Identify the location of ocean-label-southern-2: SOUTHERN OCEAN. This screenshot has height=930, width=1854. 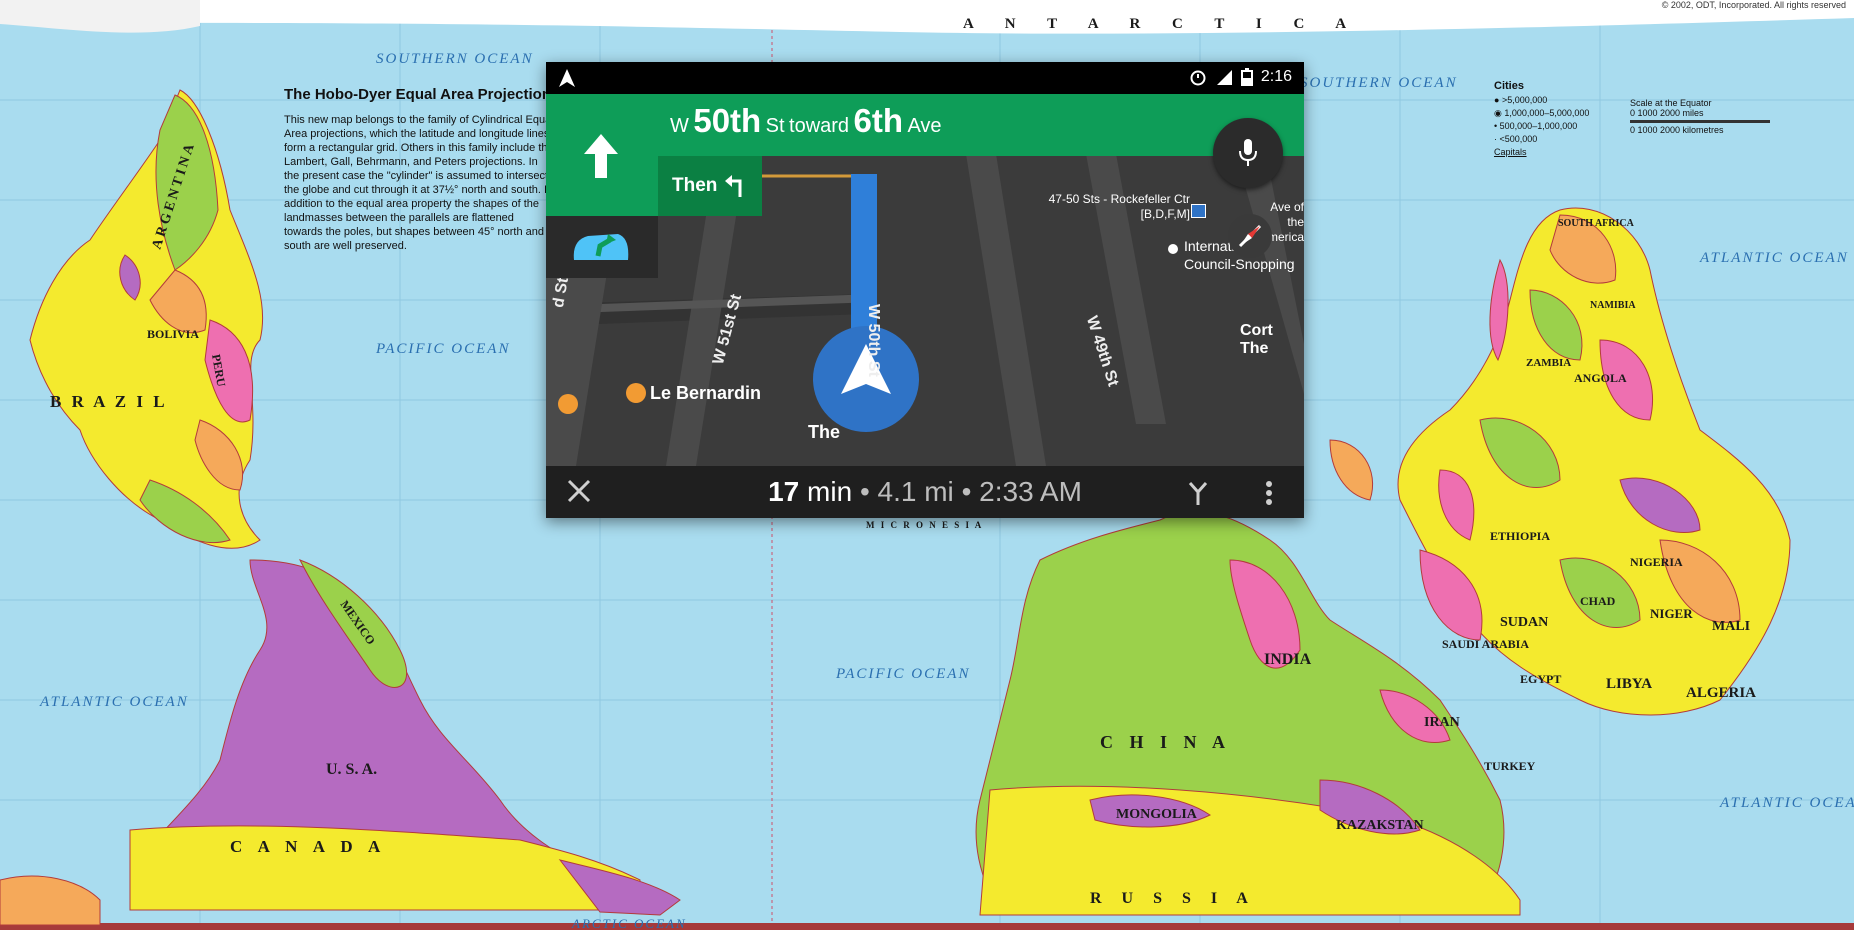
(1379, 83).